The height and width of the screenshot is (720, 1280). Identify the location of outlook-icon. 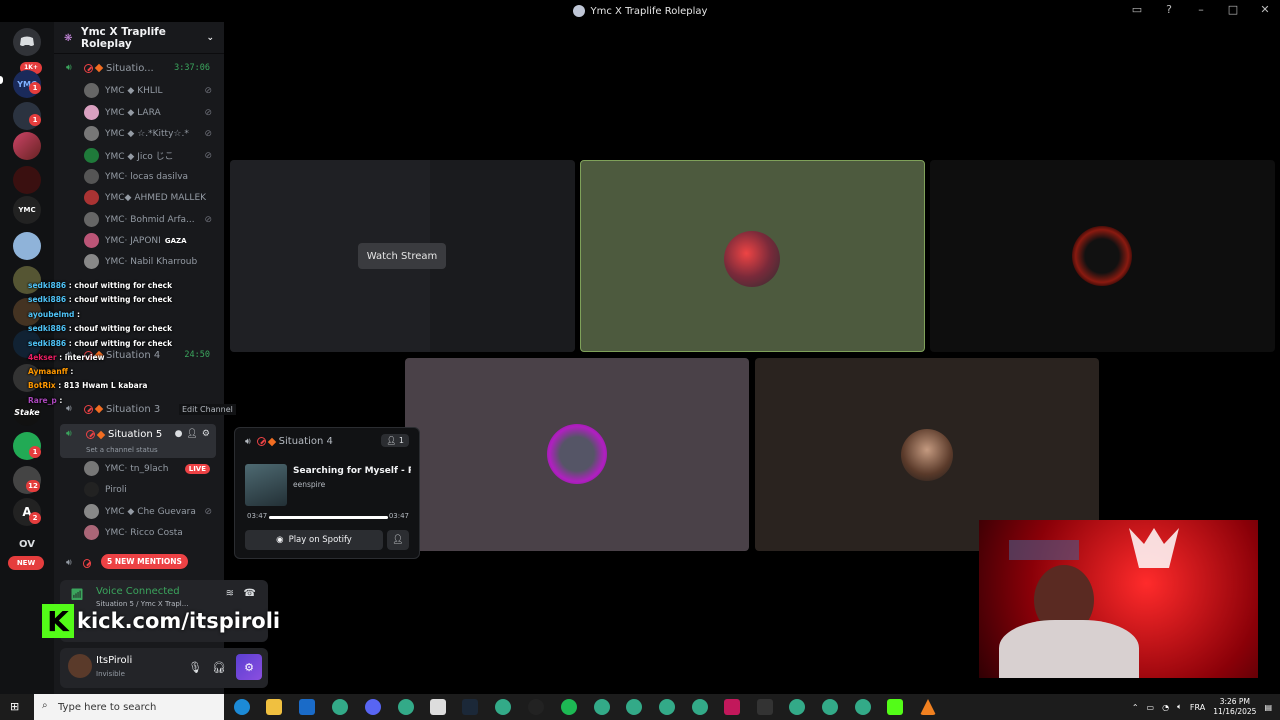
(307, 707).